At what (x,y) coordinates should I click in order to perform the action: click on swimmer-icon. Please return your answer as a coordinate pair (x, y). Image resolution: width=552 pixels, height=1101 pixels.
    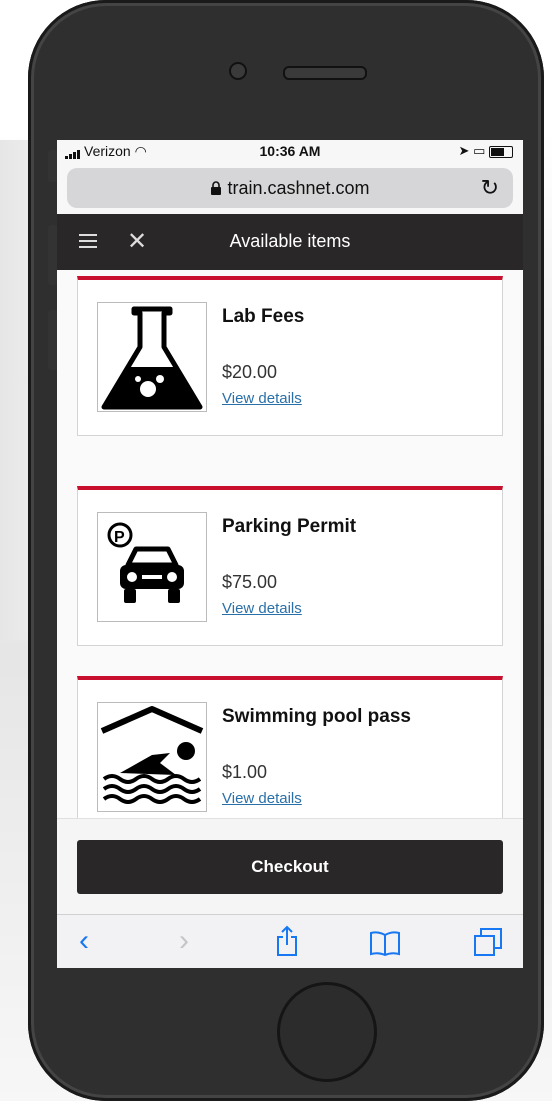
    Looking at the image, I should click on (152, 757).